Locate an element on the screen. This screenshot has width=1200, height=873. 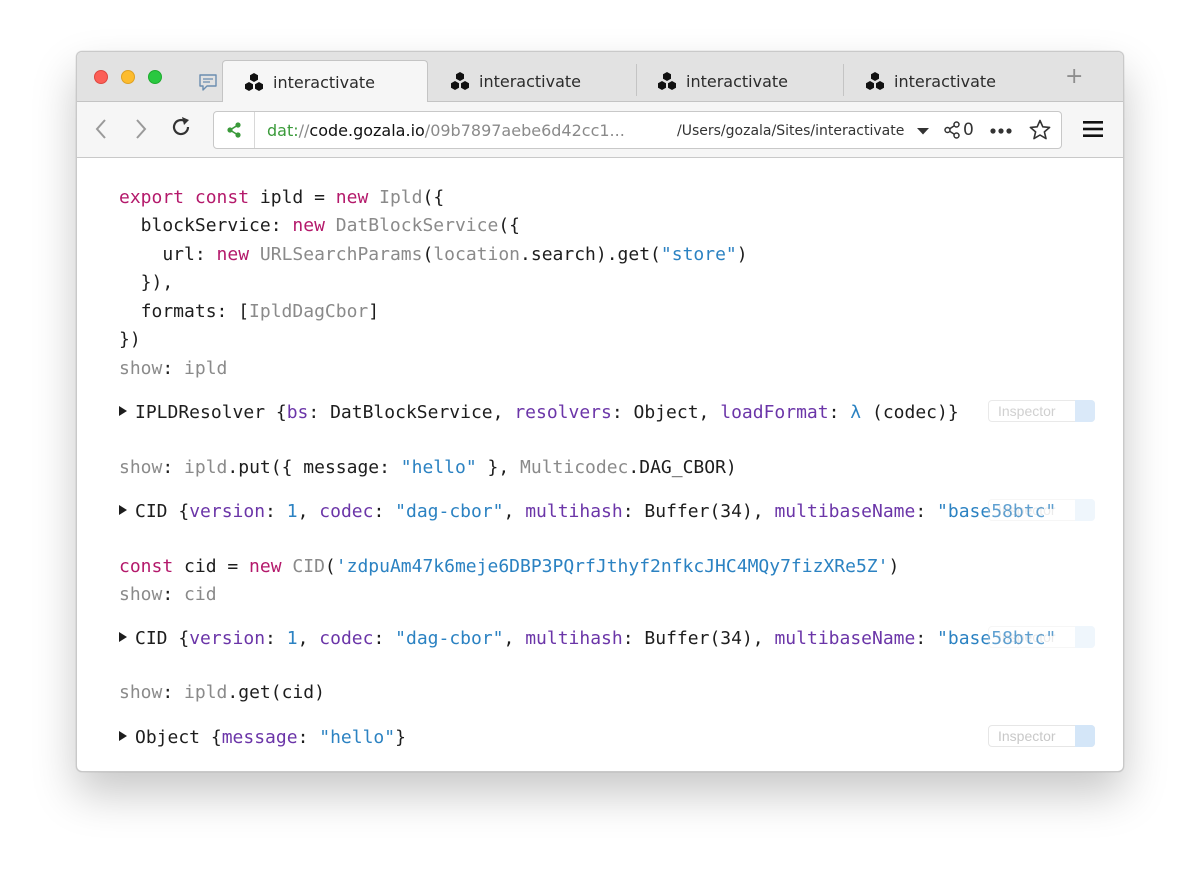
chevron-down-icon is located at coordinates (923, 131).